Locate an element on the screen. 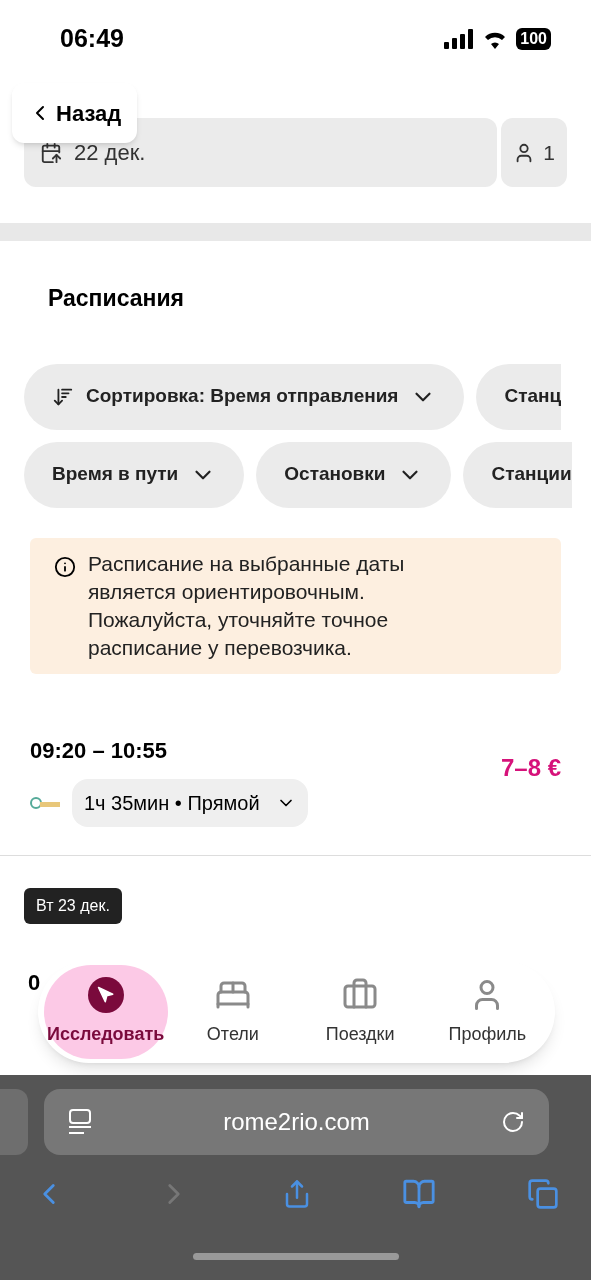 Image resolution: width=591 pixels, height=1280 pixels. operator-logo-icon is located at coordinates (45, 802).